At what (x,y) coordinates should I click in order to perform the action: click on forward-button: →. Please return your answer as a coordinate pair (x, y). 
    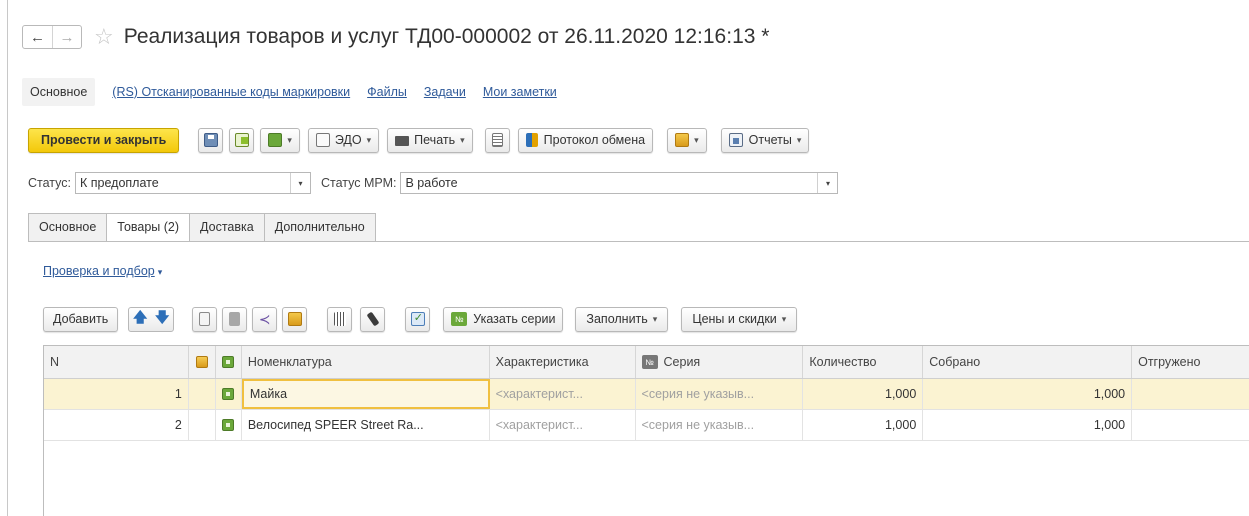
    Looking at the image, I should click on (66, 37).